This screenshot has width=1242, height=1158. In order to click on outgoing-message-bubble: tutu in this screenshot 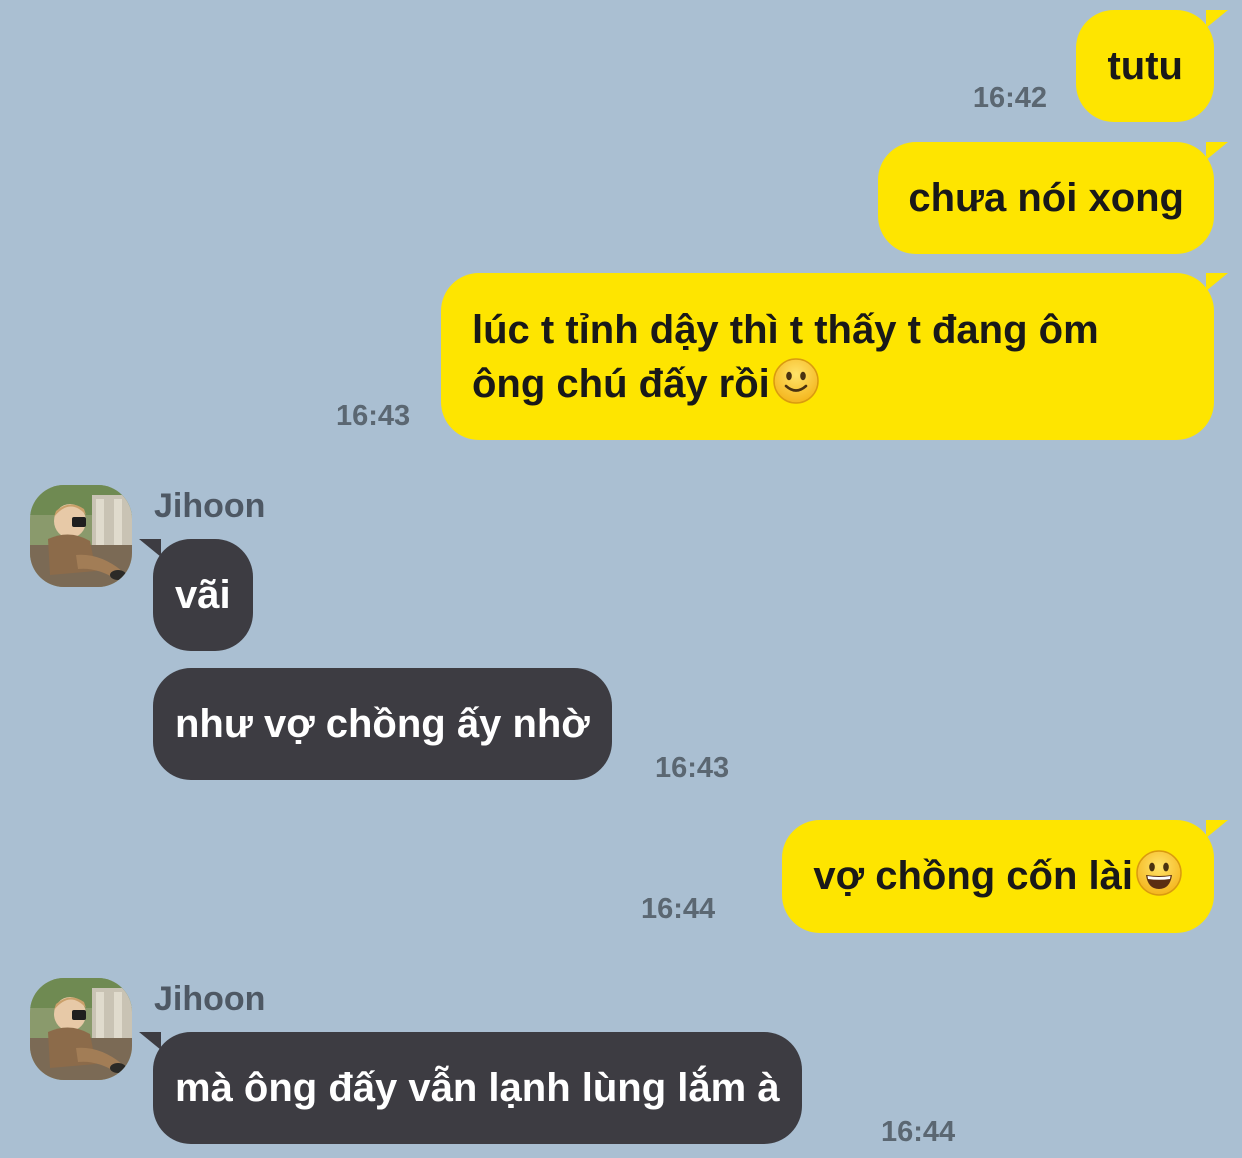, I will do `click(1152, 66)`.